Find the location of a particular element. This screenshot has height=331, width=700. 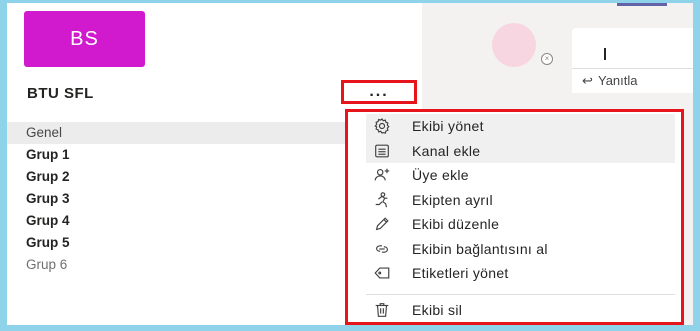

menu-divider is located at coordinates (520, 294).